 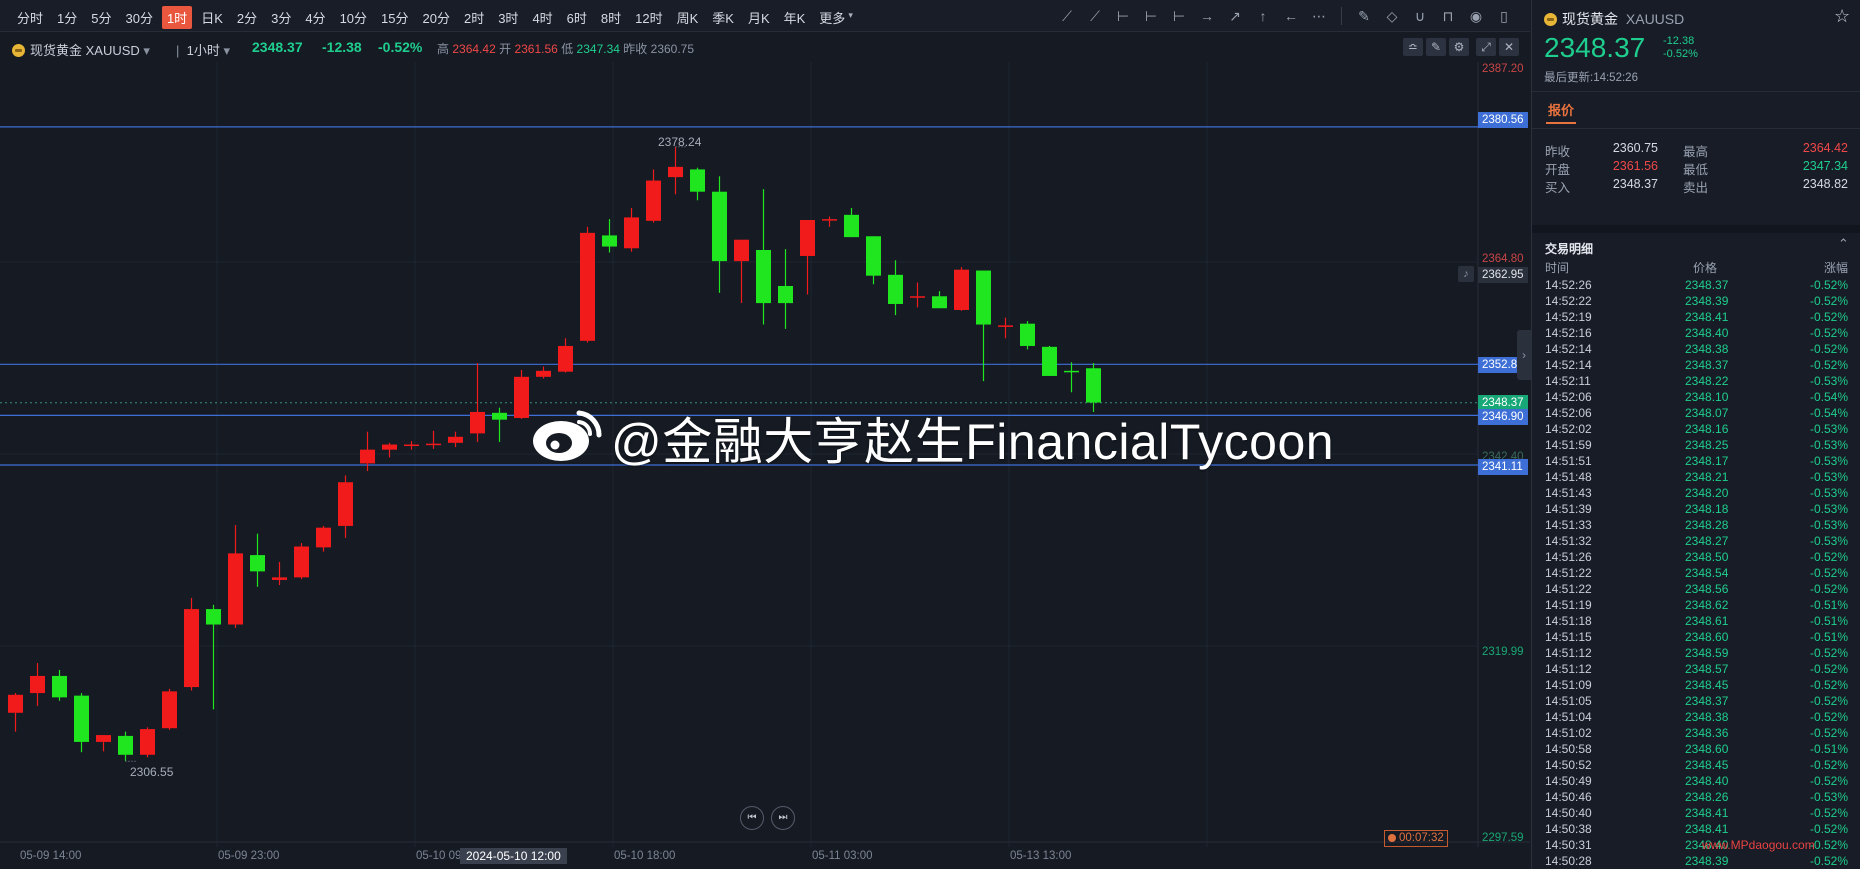 What do you see at coordinates (1291, 16) in the screenshot?
I see `arrow-left-tool-icon: ←` at bounding box center [1291, 16].